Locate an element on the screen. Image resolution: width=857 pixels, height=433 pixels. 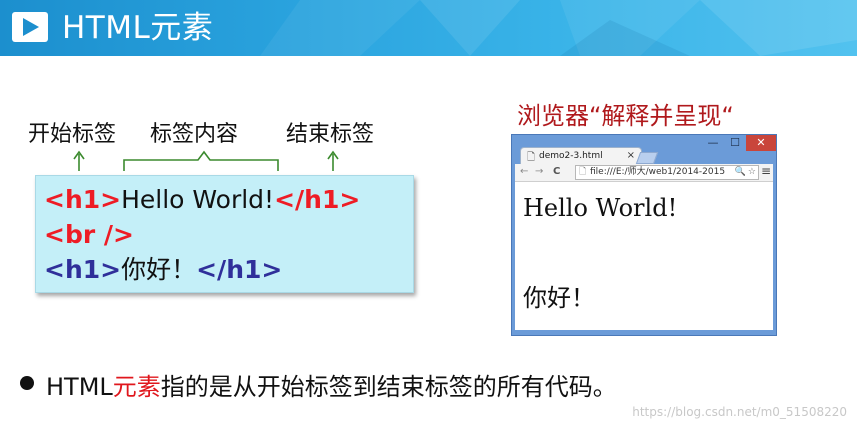
maximize-button: ☐ is located at coordinates (735, 143).